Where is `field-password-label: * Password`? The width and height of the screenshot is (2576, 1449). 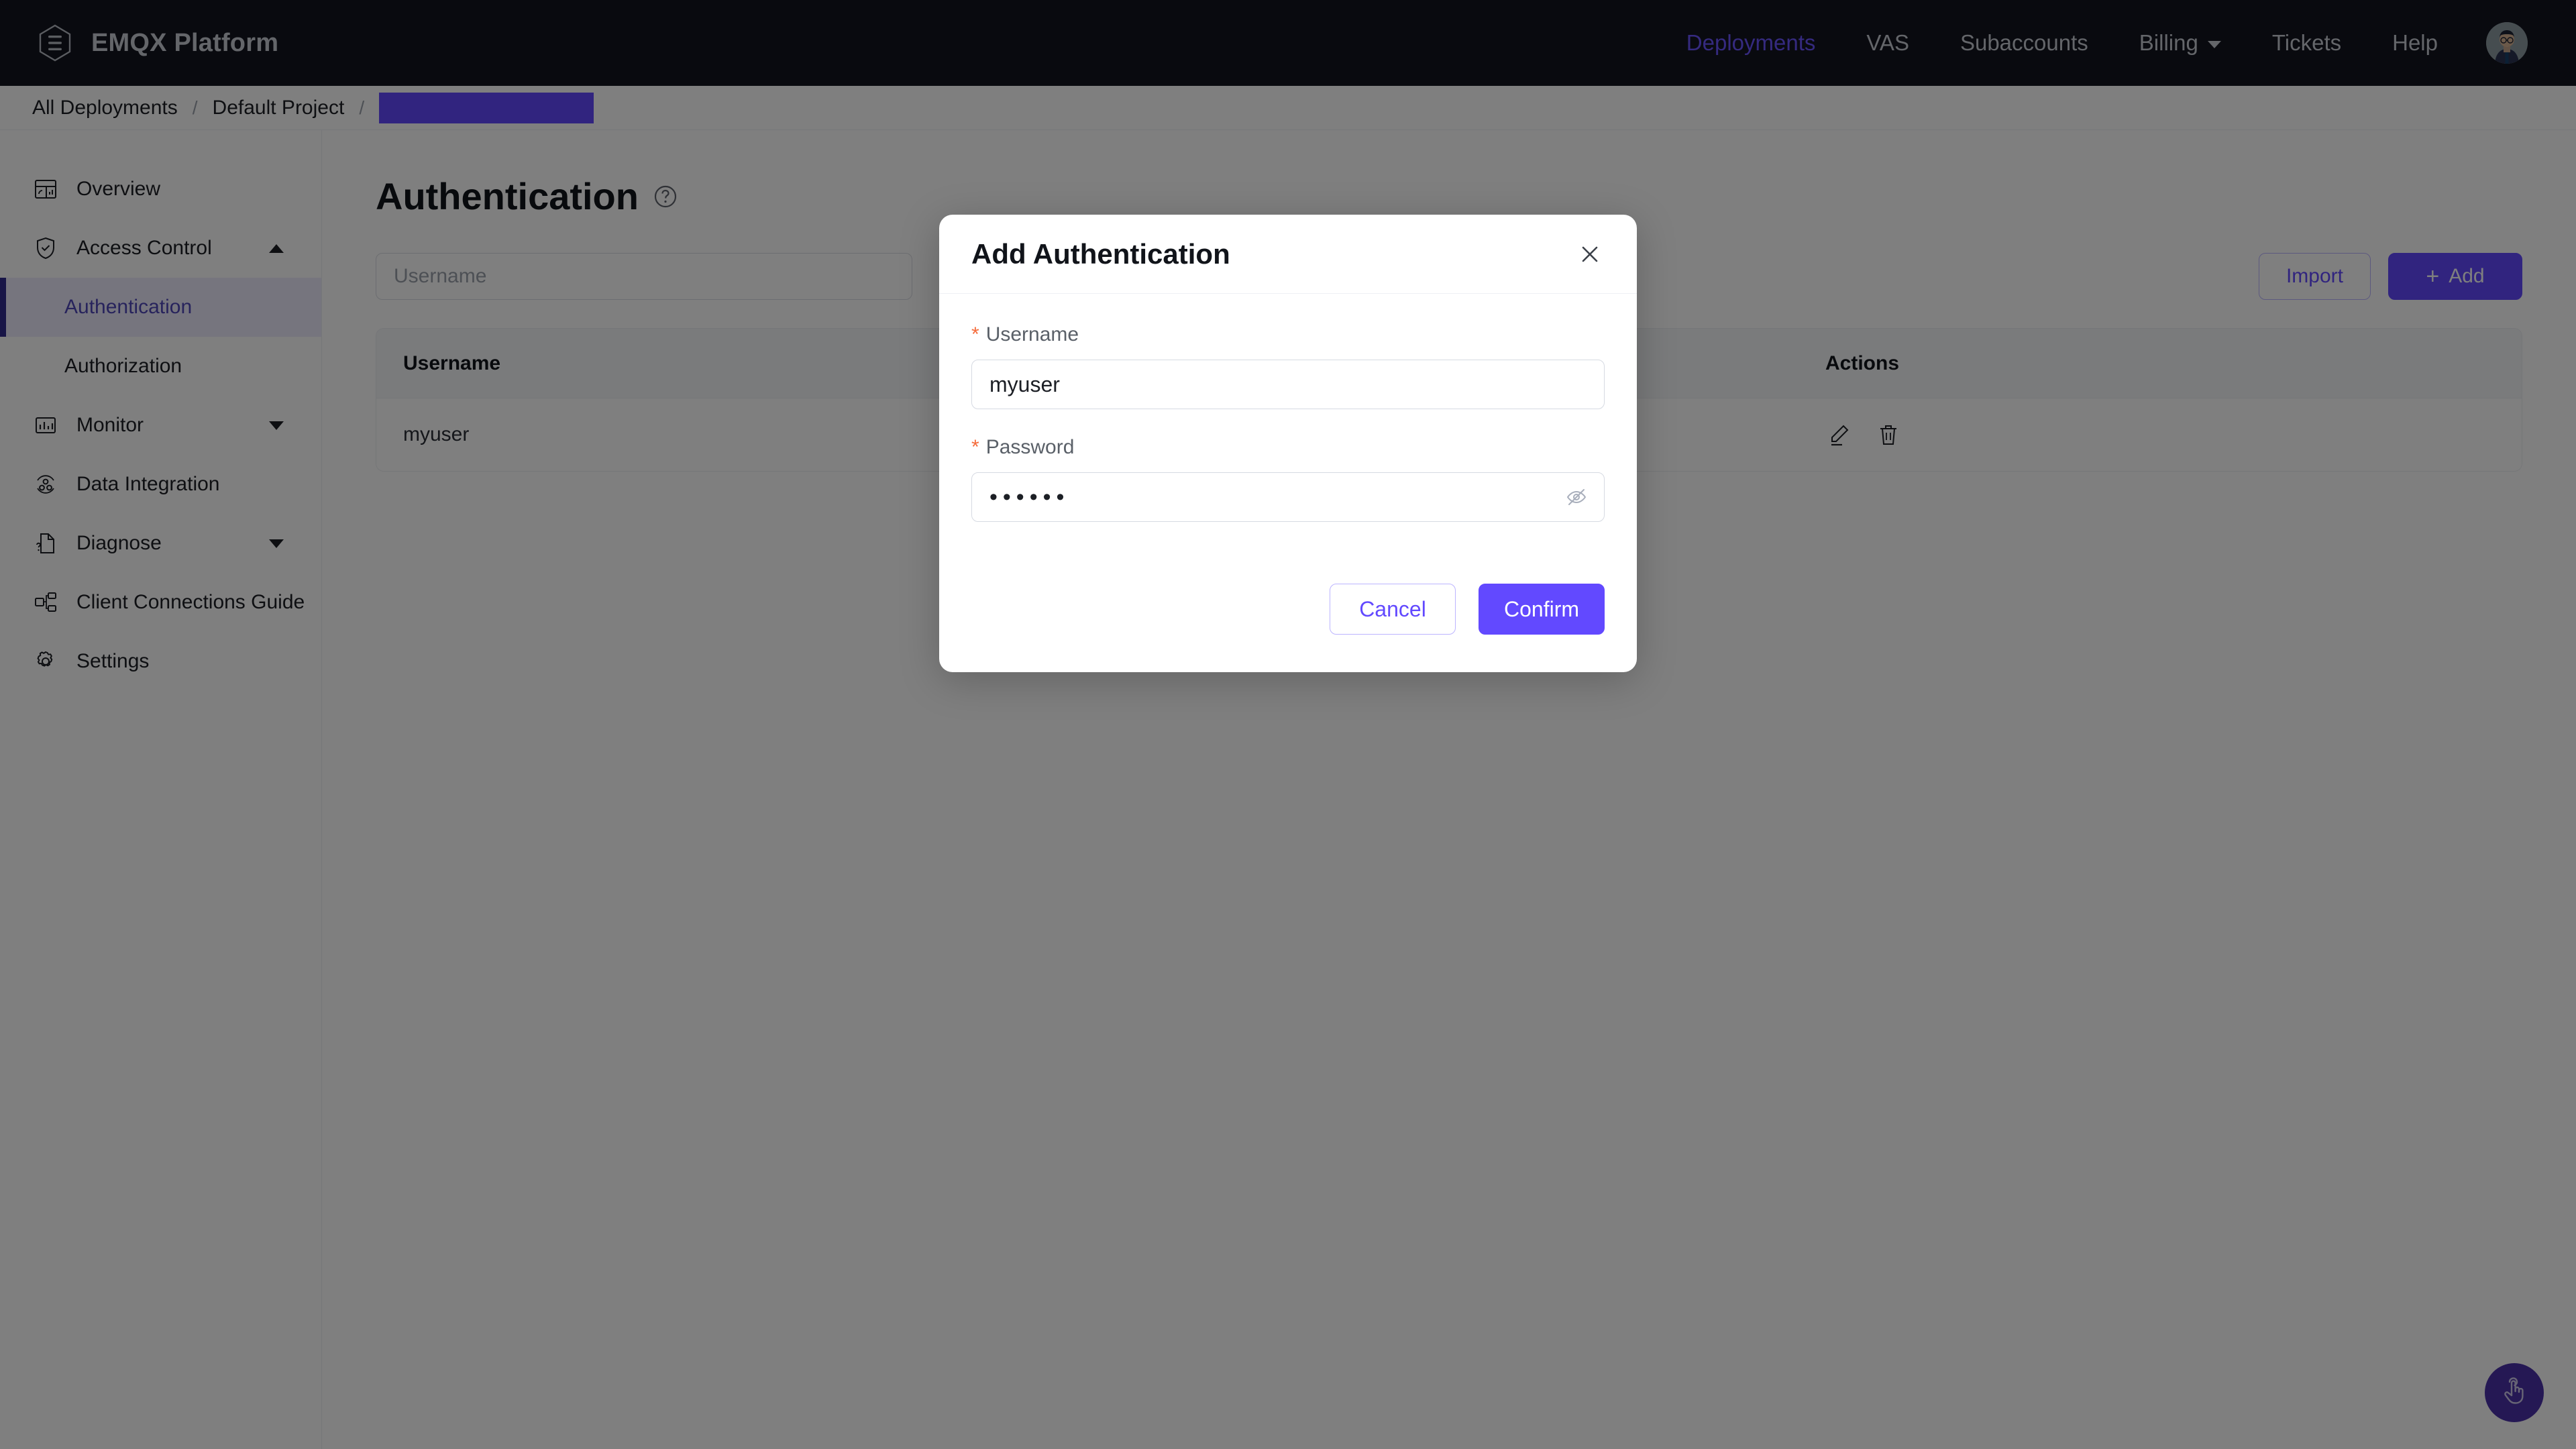 field-password-label: * Password is located at coordinates (1288, 447).